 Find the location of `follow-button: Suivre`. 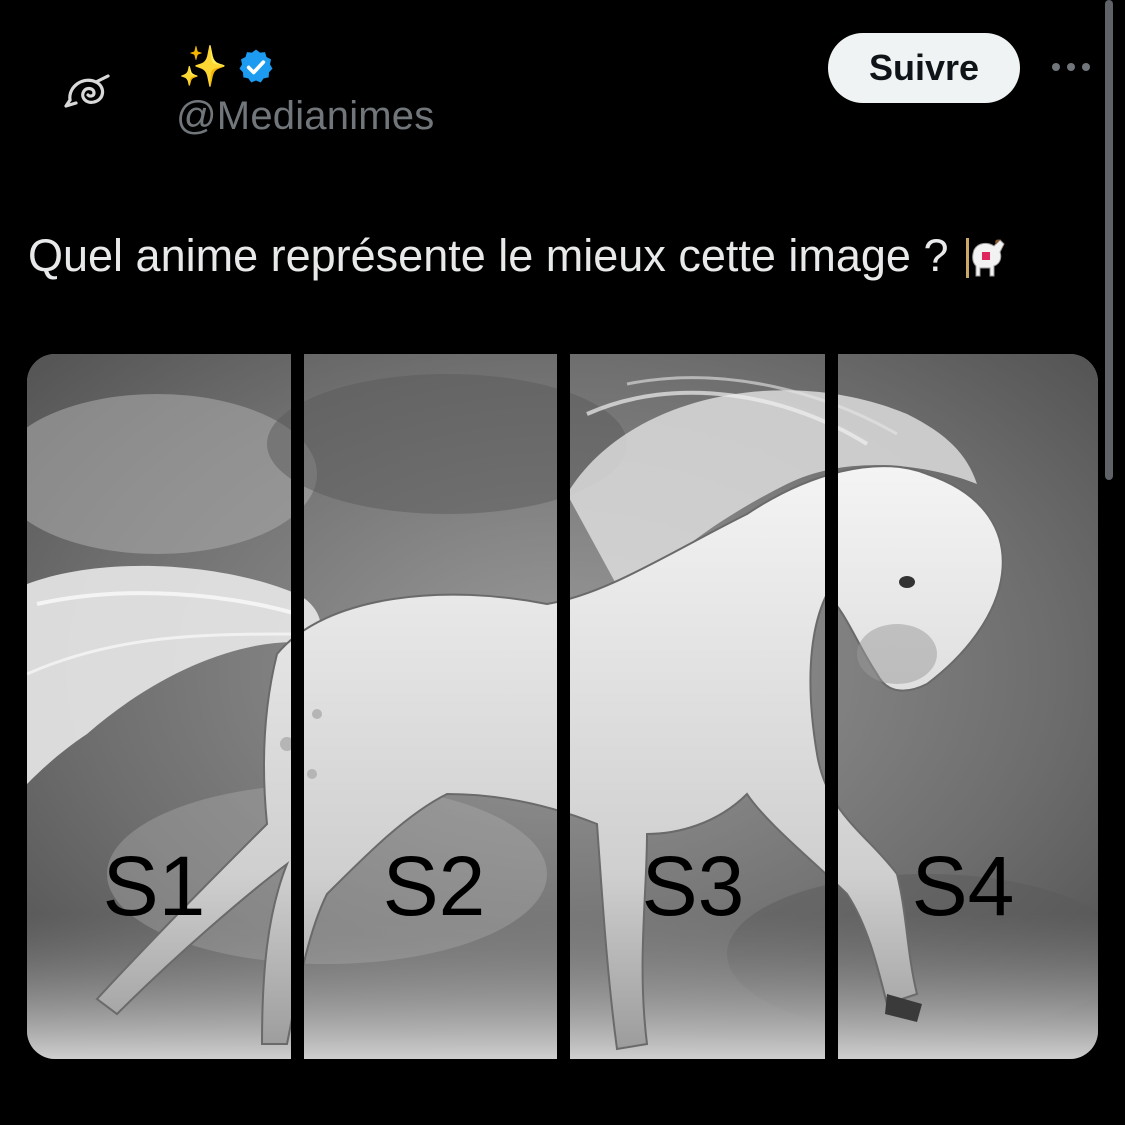

follow-button: Suivre is located at coordinates (924, 68).